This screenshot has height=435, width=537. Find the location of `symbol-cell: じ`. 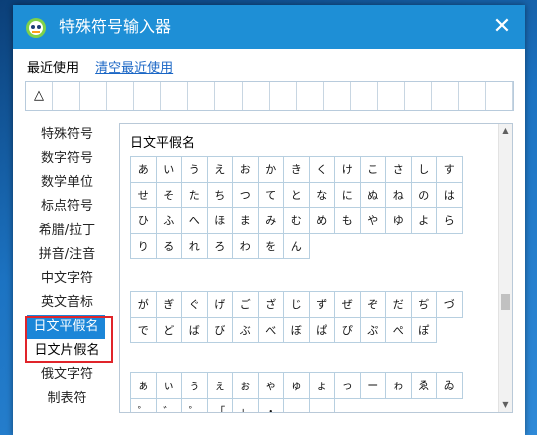

symbol-cell: じ is located at coordinates (297, 305).